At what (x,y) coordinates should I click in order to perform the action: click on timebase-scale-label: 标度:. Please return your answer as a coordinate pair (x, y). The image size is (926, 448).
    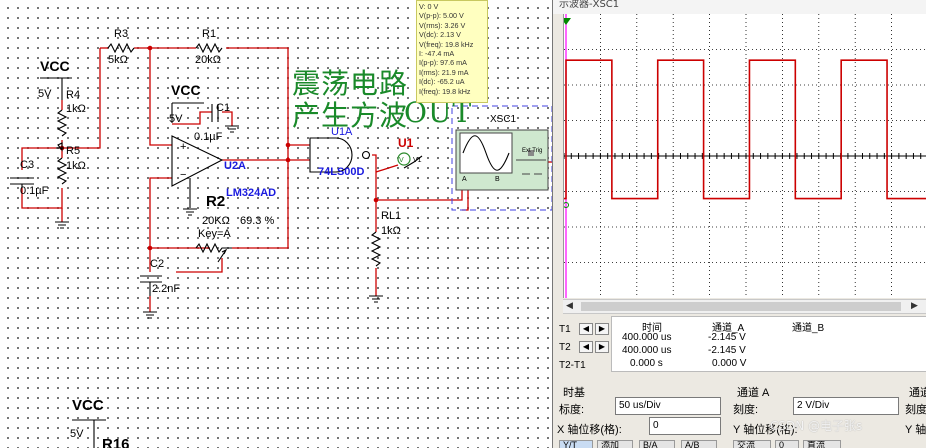
    Looking at the image, I should click on (572, 410).